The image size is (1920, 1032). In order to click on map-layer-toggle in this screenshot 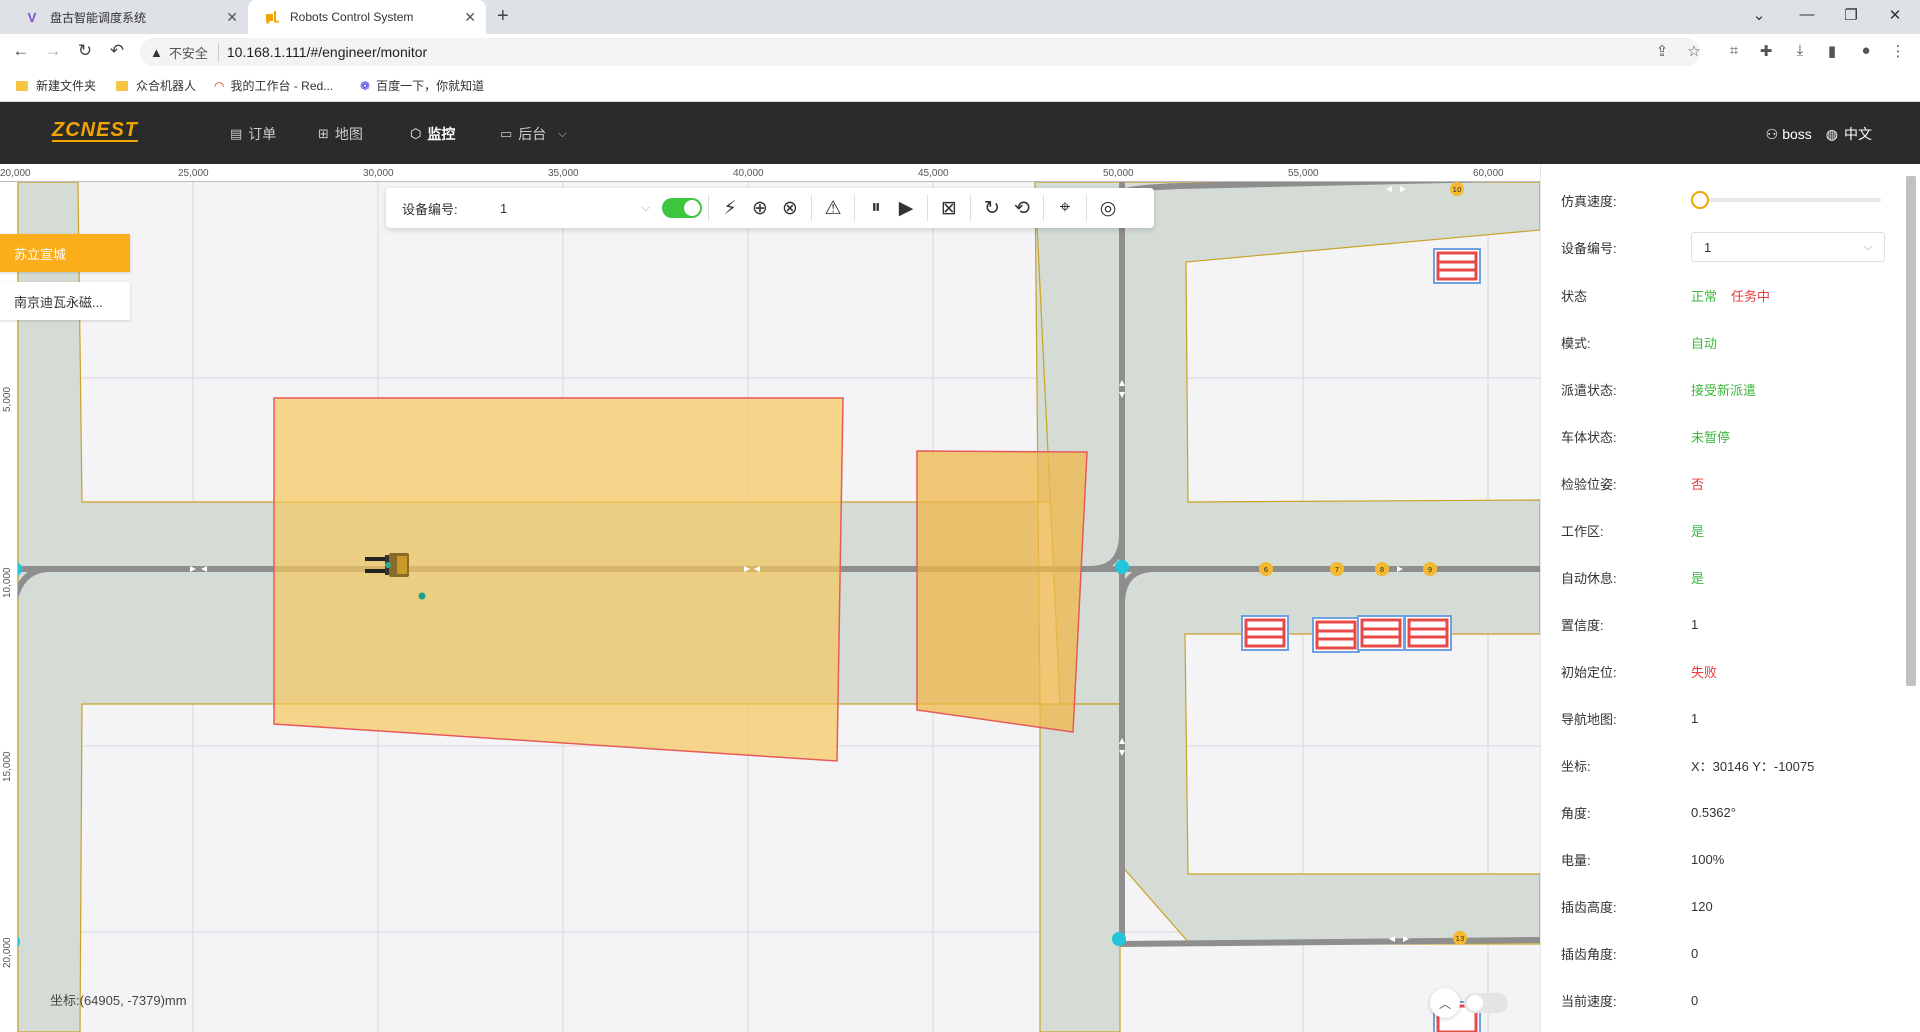, I will do `click(1486, 1003)`.